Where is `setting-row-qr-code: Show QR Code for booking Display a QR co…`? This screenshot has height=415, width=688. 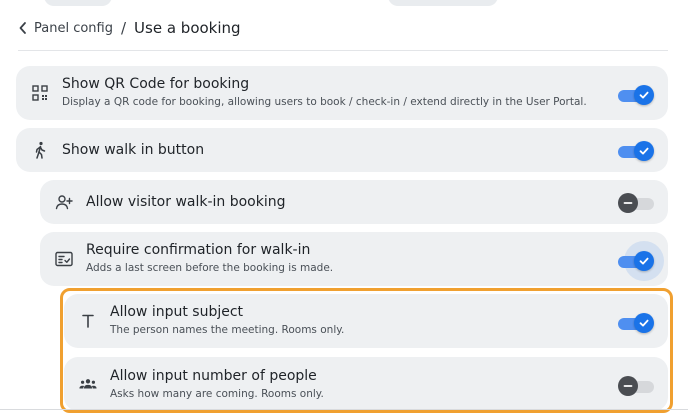
setting-row-qr-code: Show QR Code for booking Display a QR co… is located at coordinates (342, 93).